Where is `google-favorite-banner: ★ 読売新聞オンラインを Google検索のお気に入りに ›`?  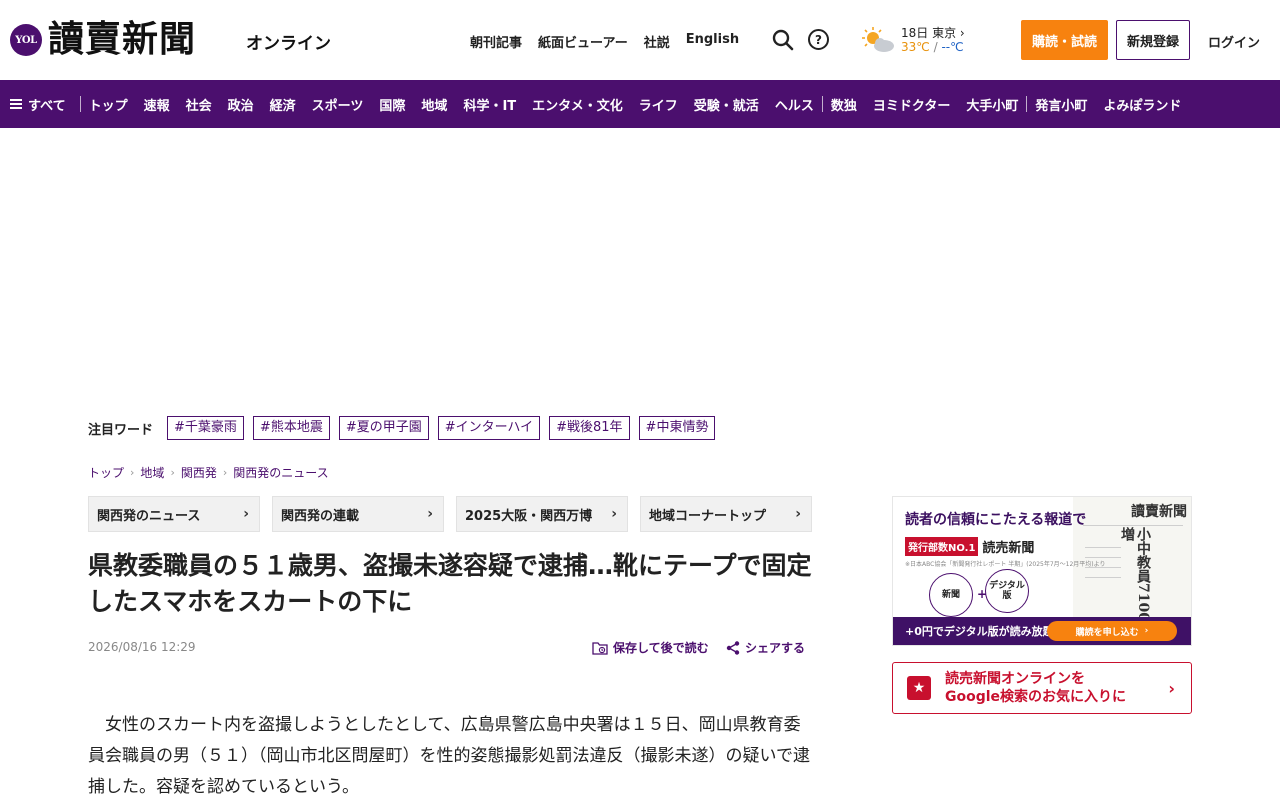 google-favorite-banner: ★ 読売新聞オンラインを Google検索のお気に入りに › is located at coordinates (1042, 688).